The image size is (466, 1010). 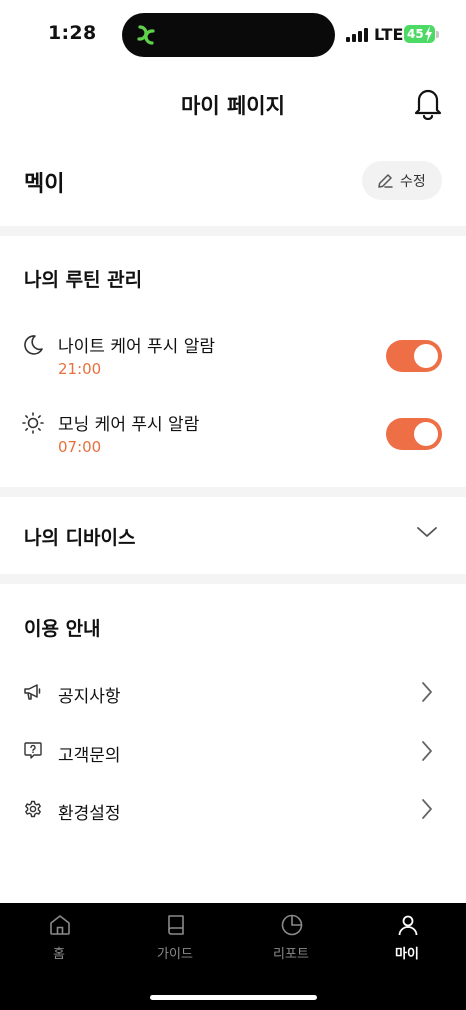 I want to click on gear-icon, so click(x=33, y=809).